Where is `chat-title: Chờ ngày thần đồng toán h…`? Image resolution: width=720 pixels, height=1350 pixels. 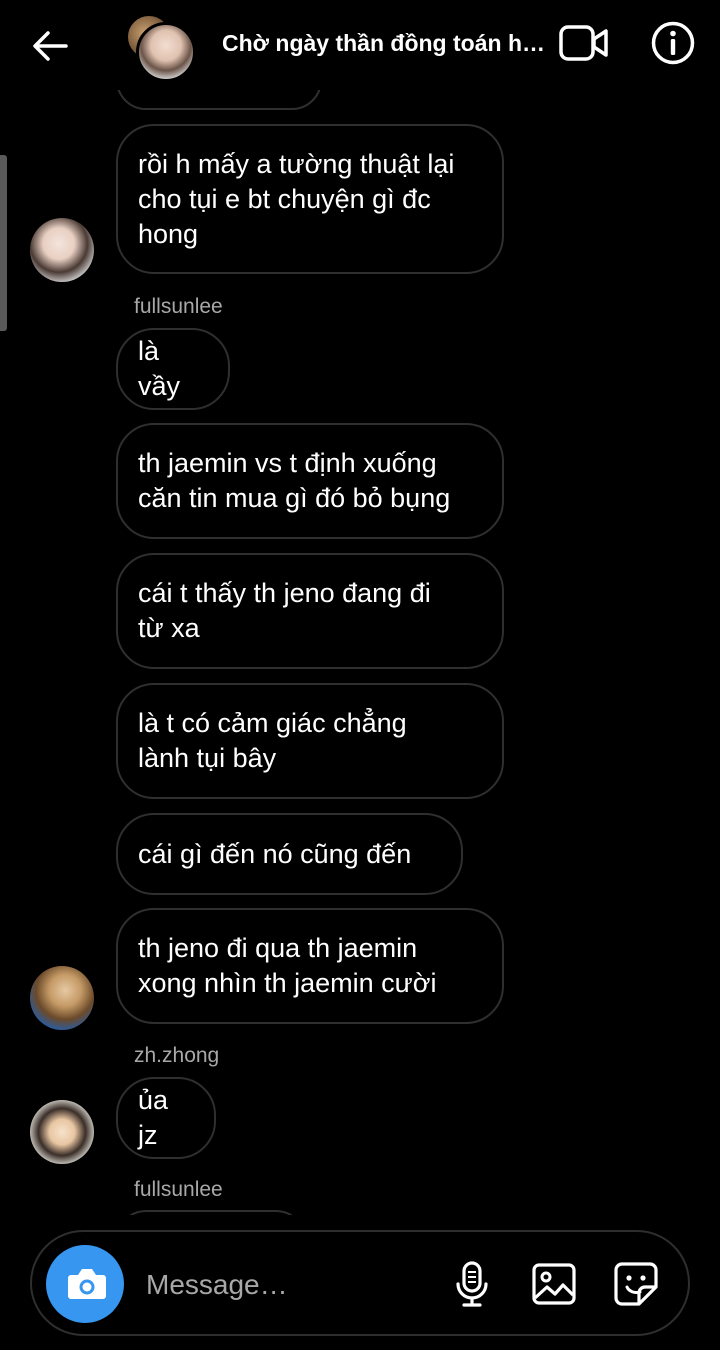
chat-title: Chờ ngày thần đồng toán h… is located at coordinates (390, 43).